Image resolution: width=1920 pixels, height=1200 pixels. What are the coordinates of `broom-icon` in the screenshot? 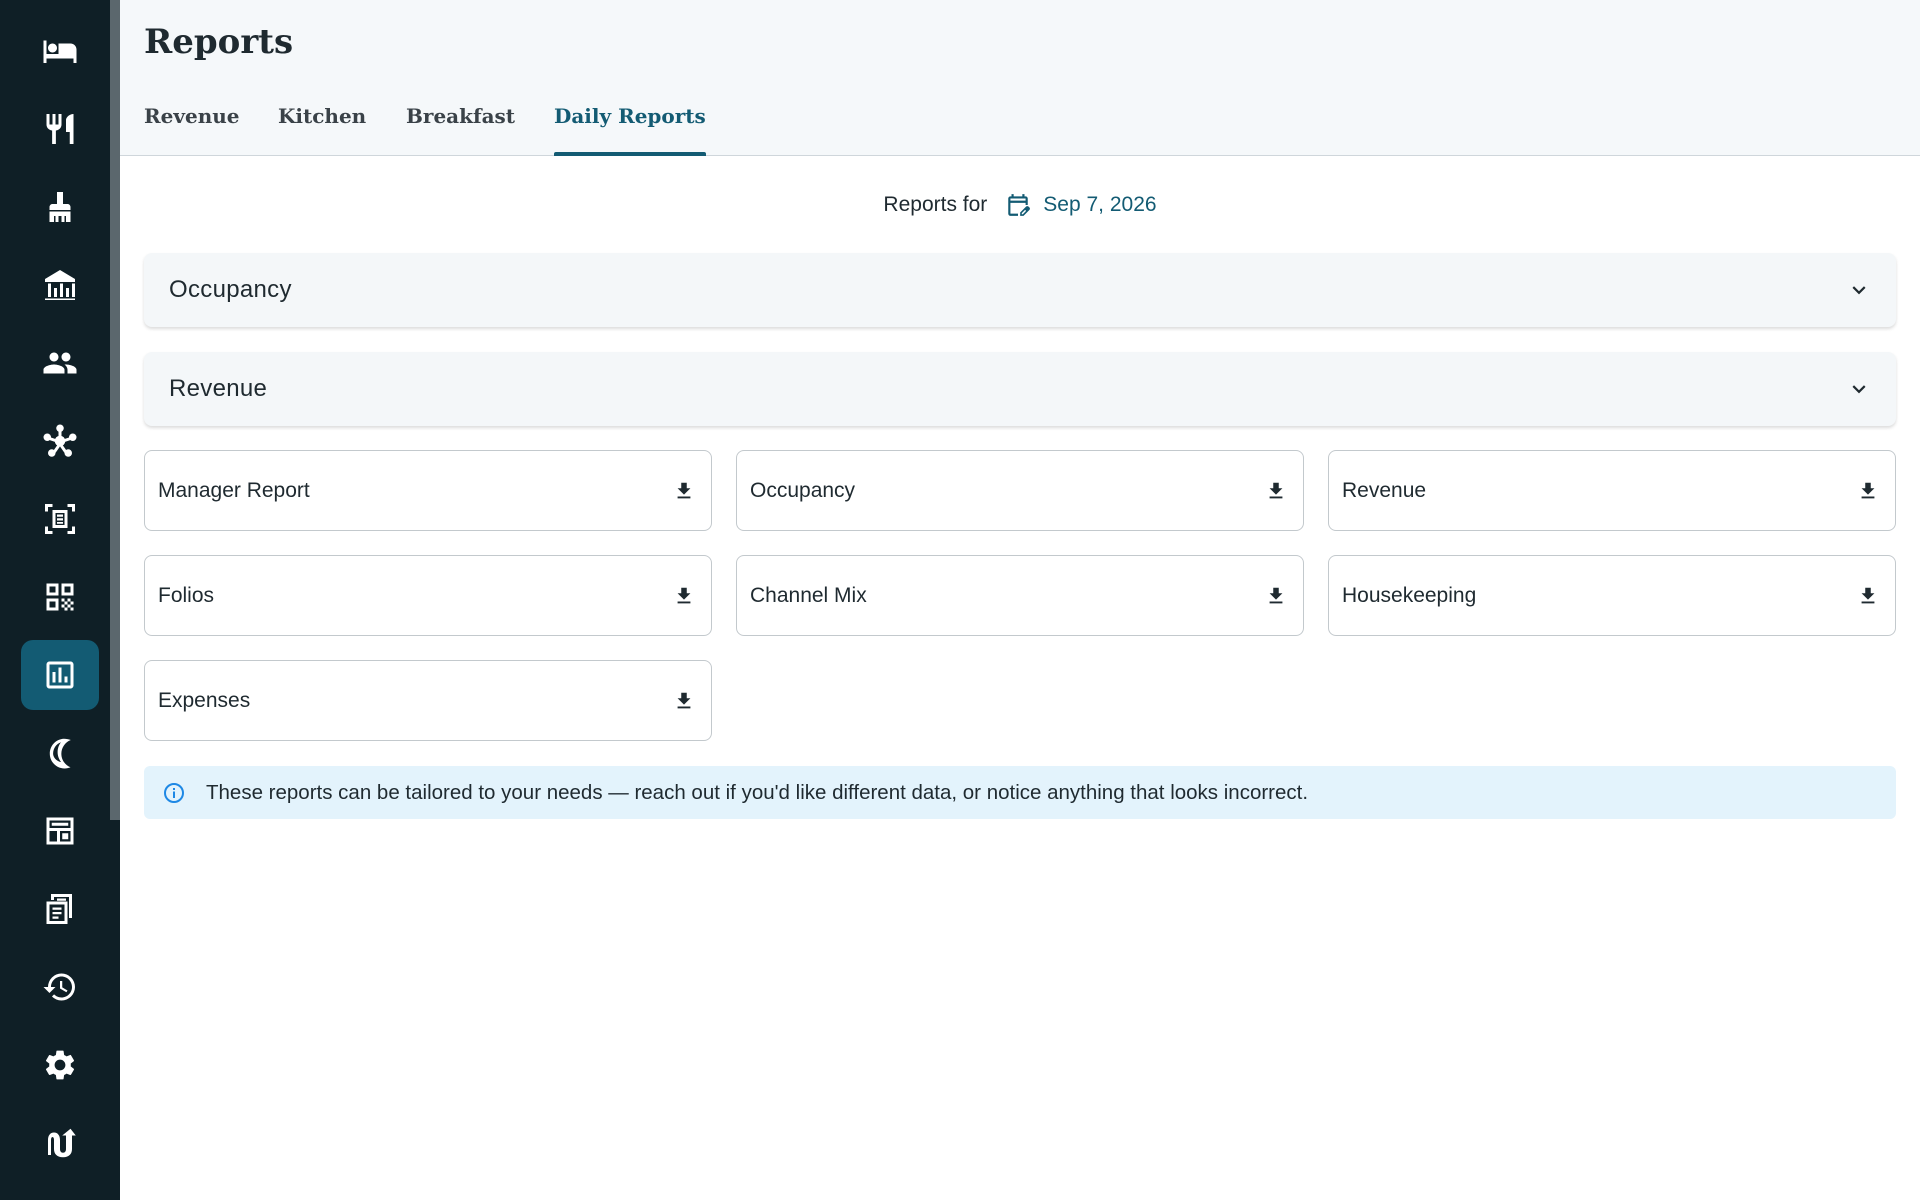 It's located at (60, 207).